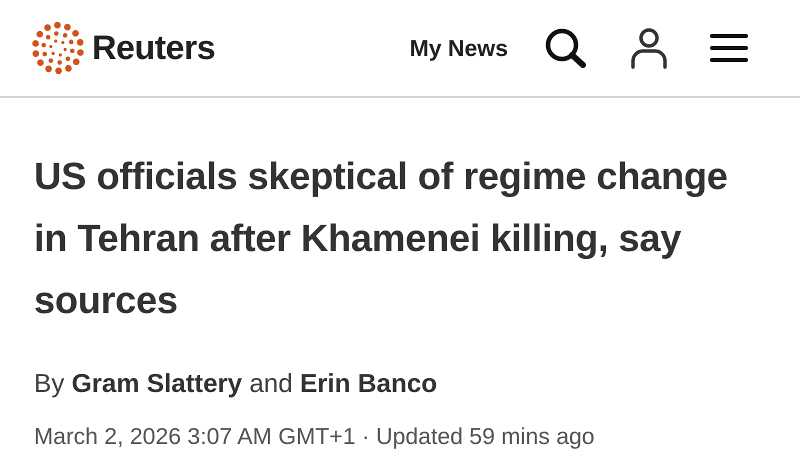  Describe the element at coordinates (566, 48) in the screenshot. I see `search-icon` at that location.